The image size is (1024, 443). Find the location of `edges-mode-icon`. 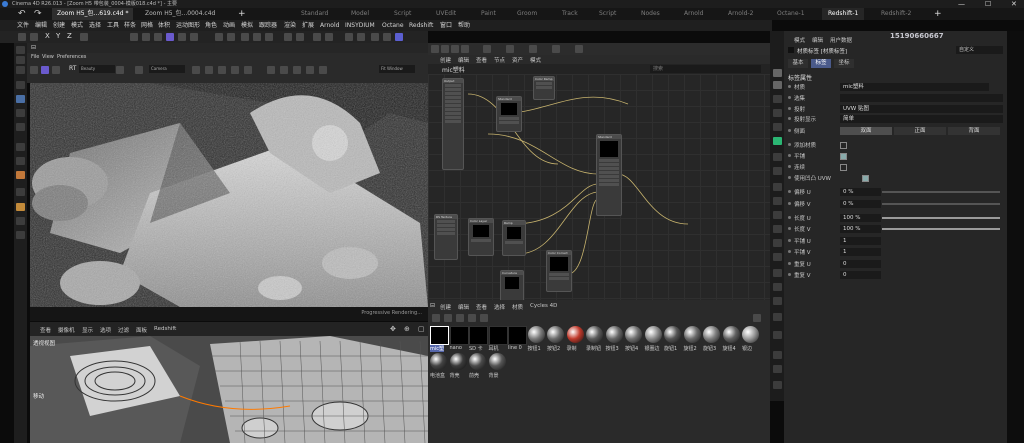

edges-mode-icon is located at coordinates (20, 161).